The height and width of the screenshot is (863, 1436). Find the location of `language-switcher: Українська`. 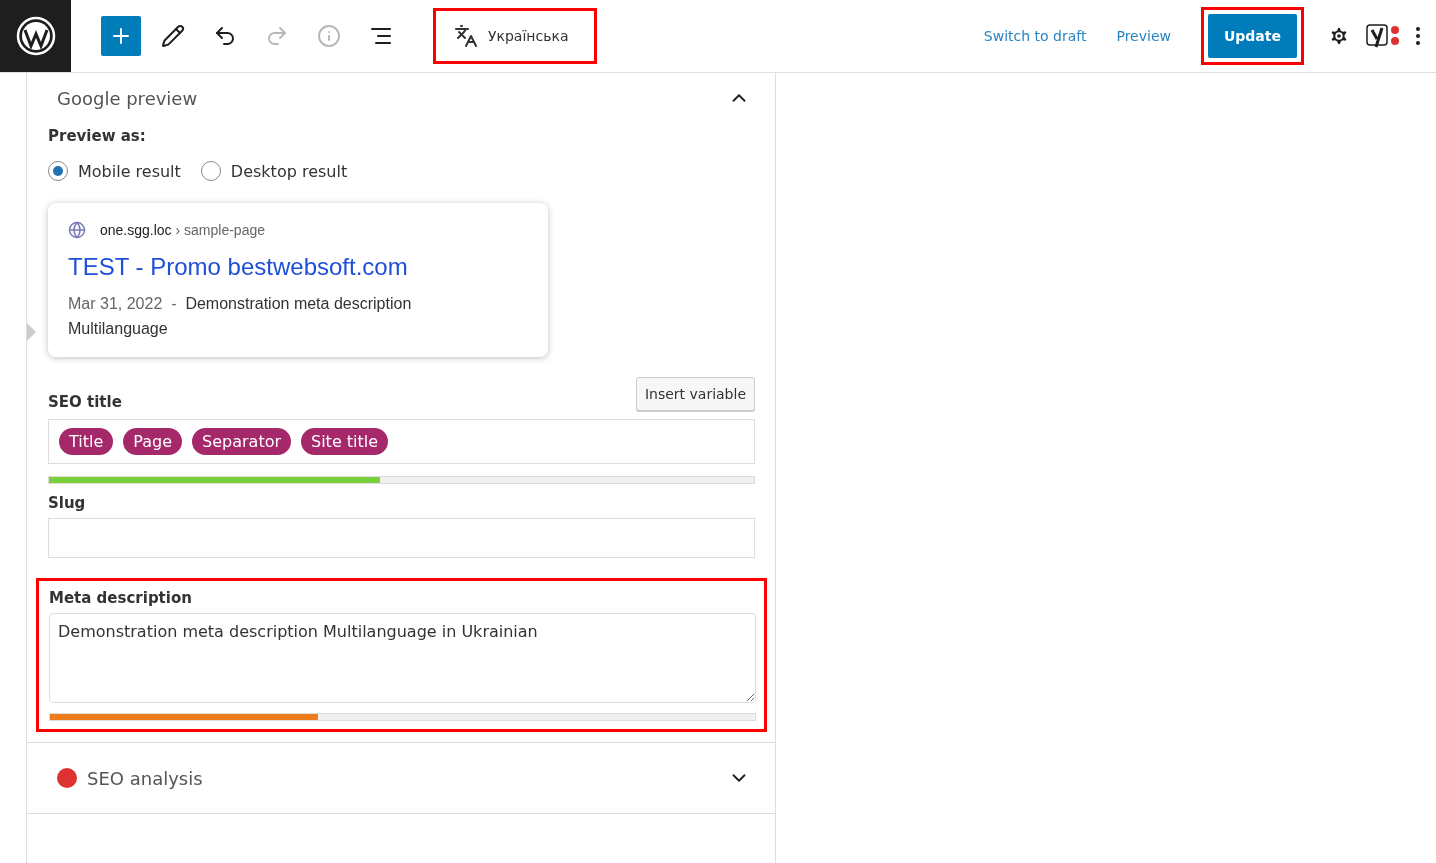

language-switcher: Українська is located at coordinates (515, 36).